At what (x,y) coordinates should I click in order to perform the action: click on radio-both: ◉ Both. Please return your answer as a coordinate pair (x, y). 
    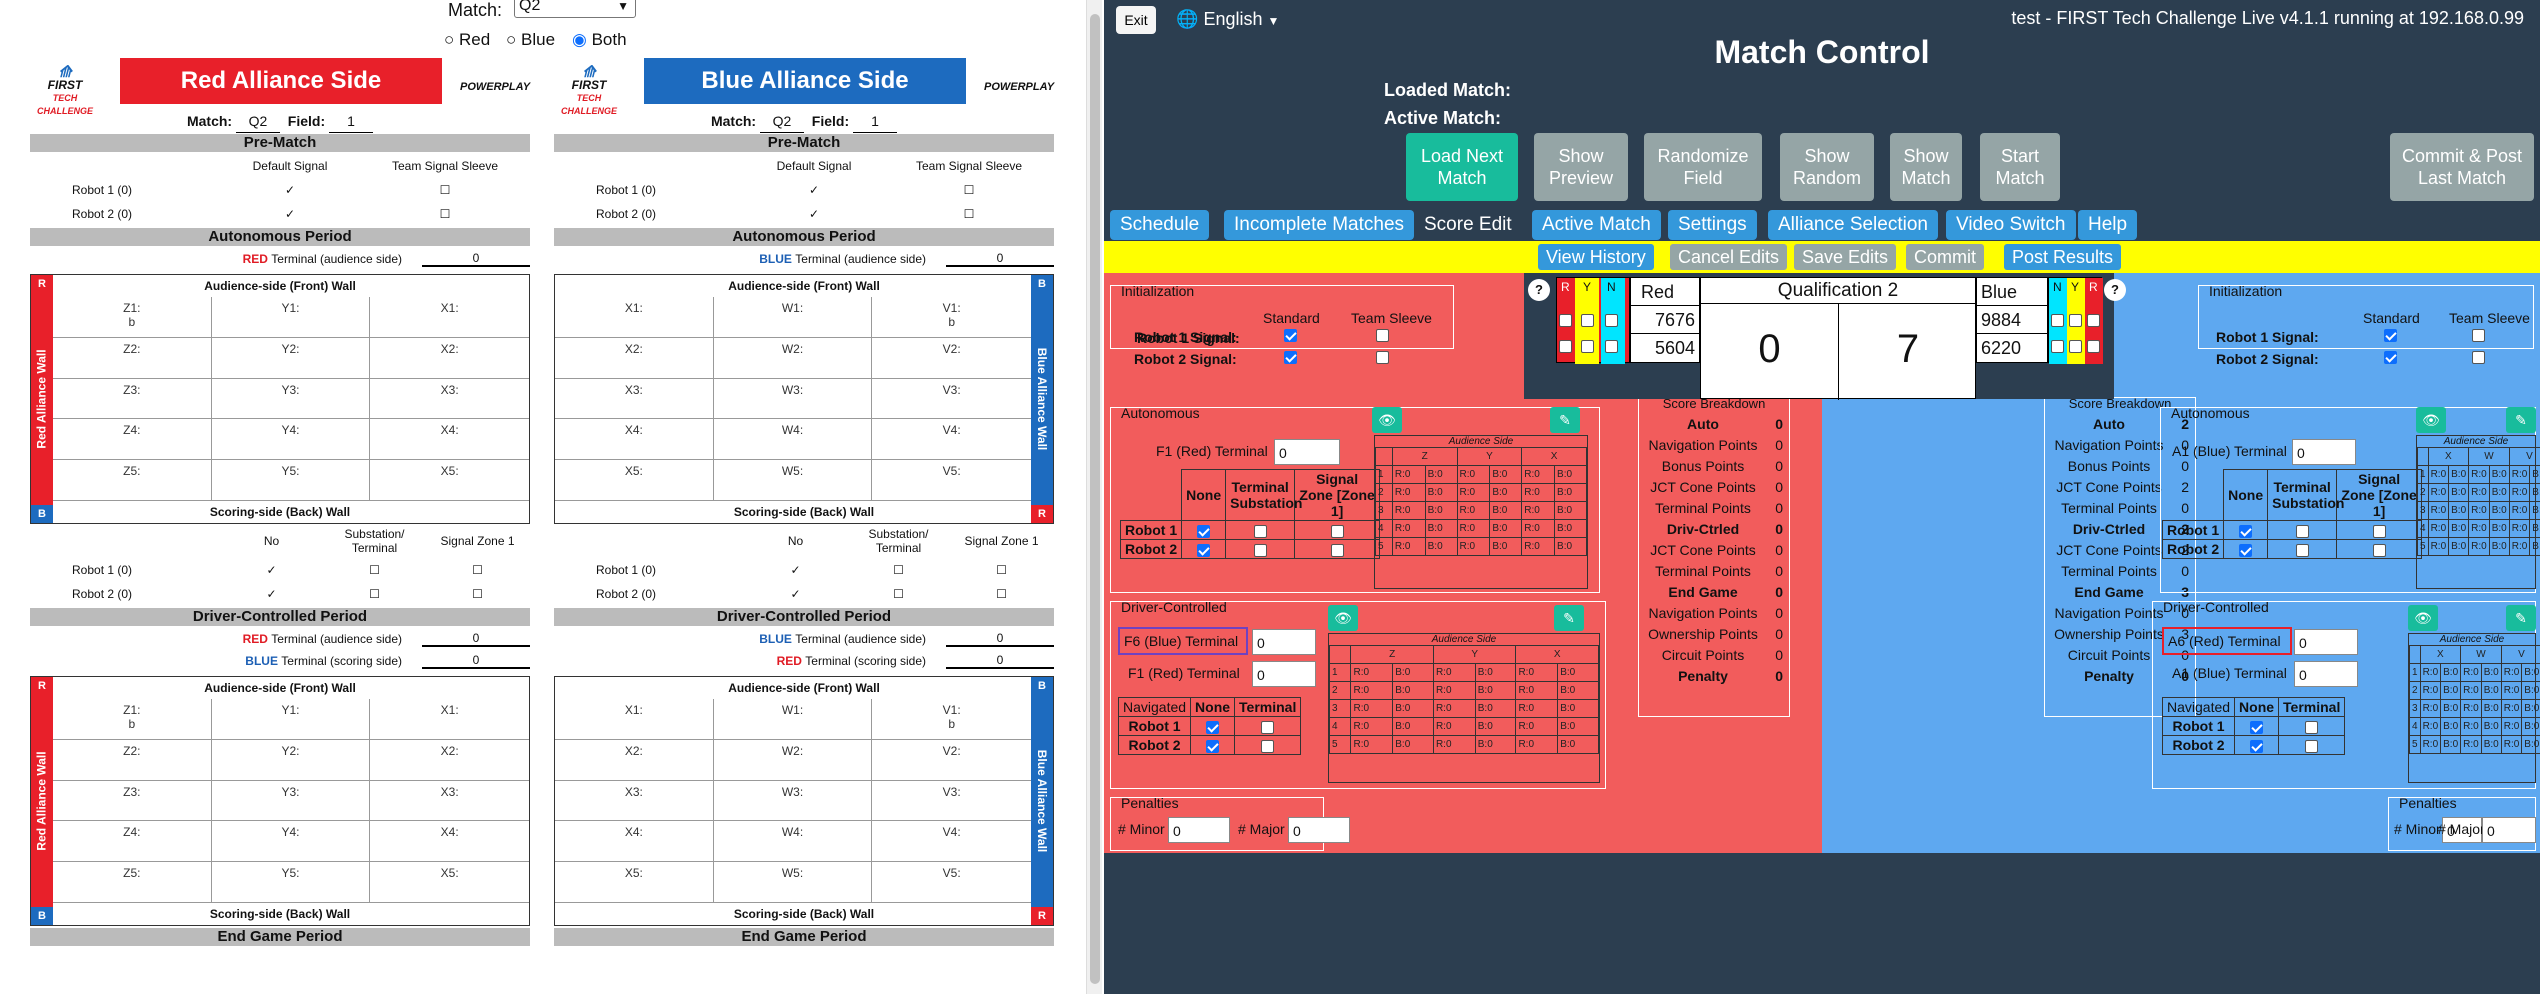
    Looking at the image, I should click on (599, 40).